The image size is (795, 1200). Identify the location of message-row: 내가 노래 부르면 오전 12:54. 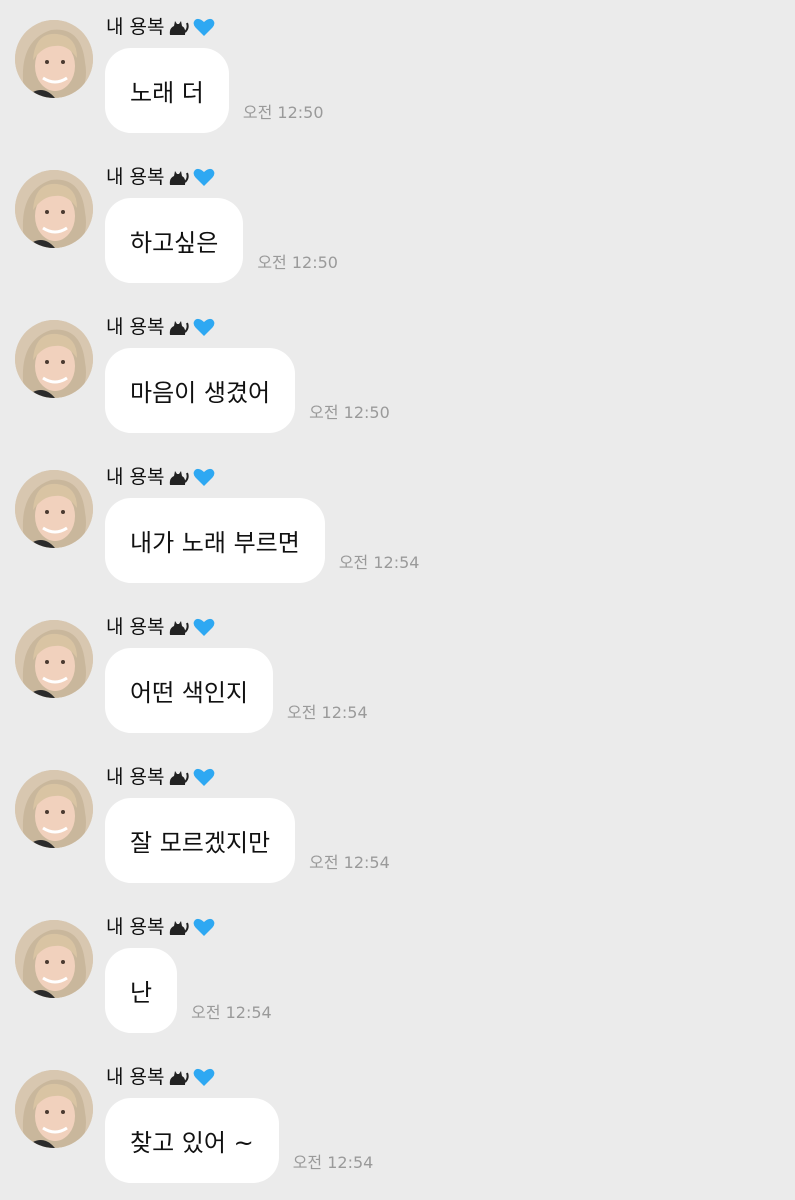
(262, 540).